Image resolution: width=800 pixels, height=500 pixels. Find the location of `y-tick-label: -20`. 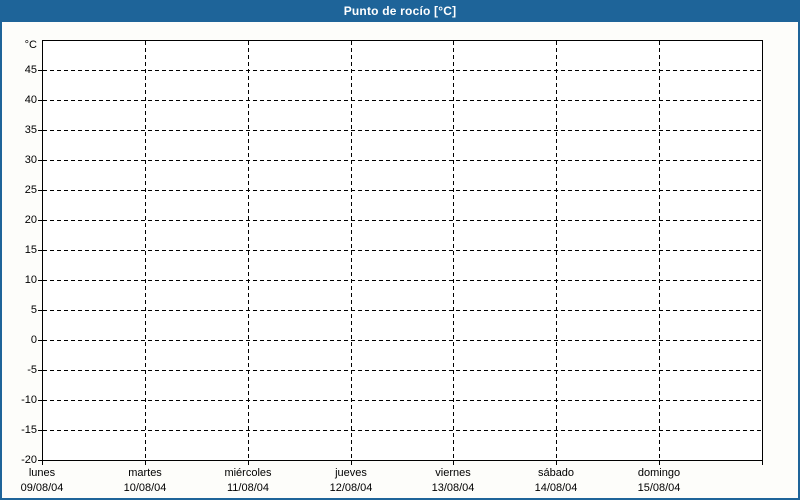

y-tick-label: -20 is located at coordinates (29, 460).